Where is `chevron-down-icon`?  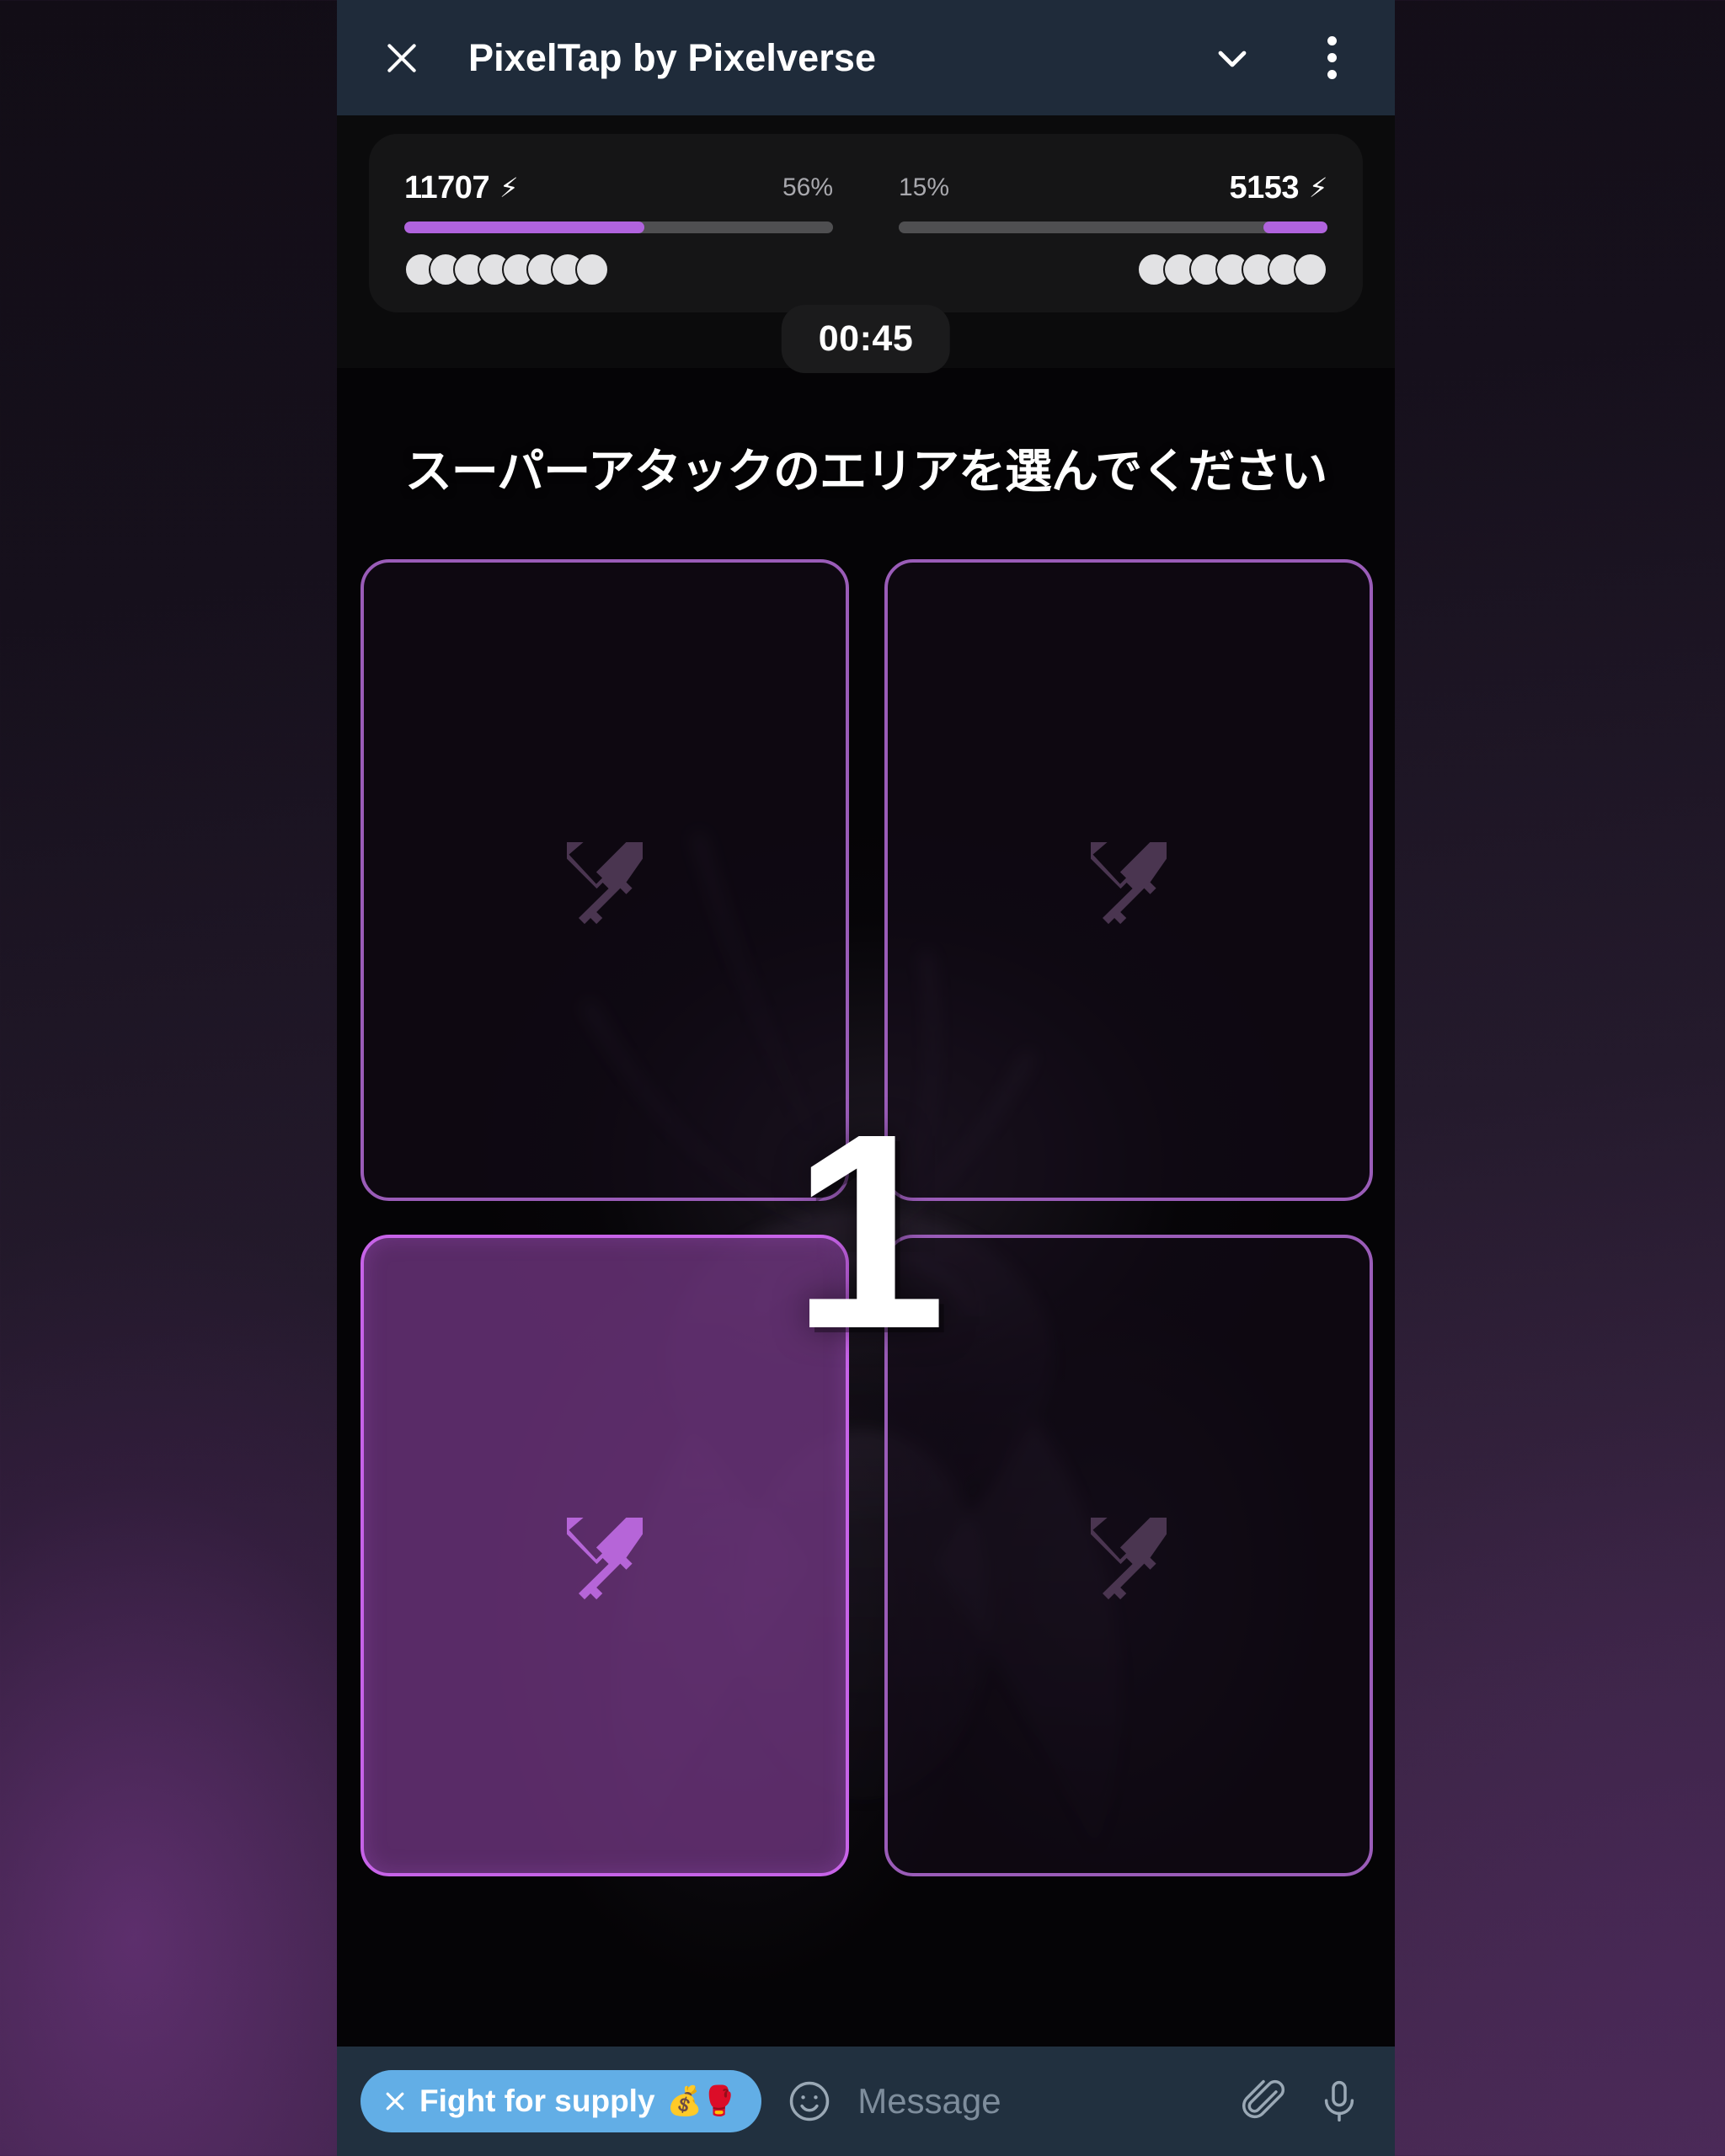
chevron-down-icon is located at coordinates (1232, 58).